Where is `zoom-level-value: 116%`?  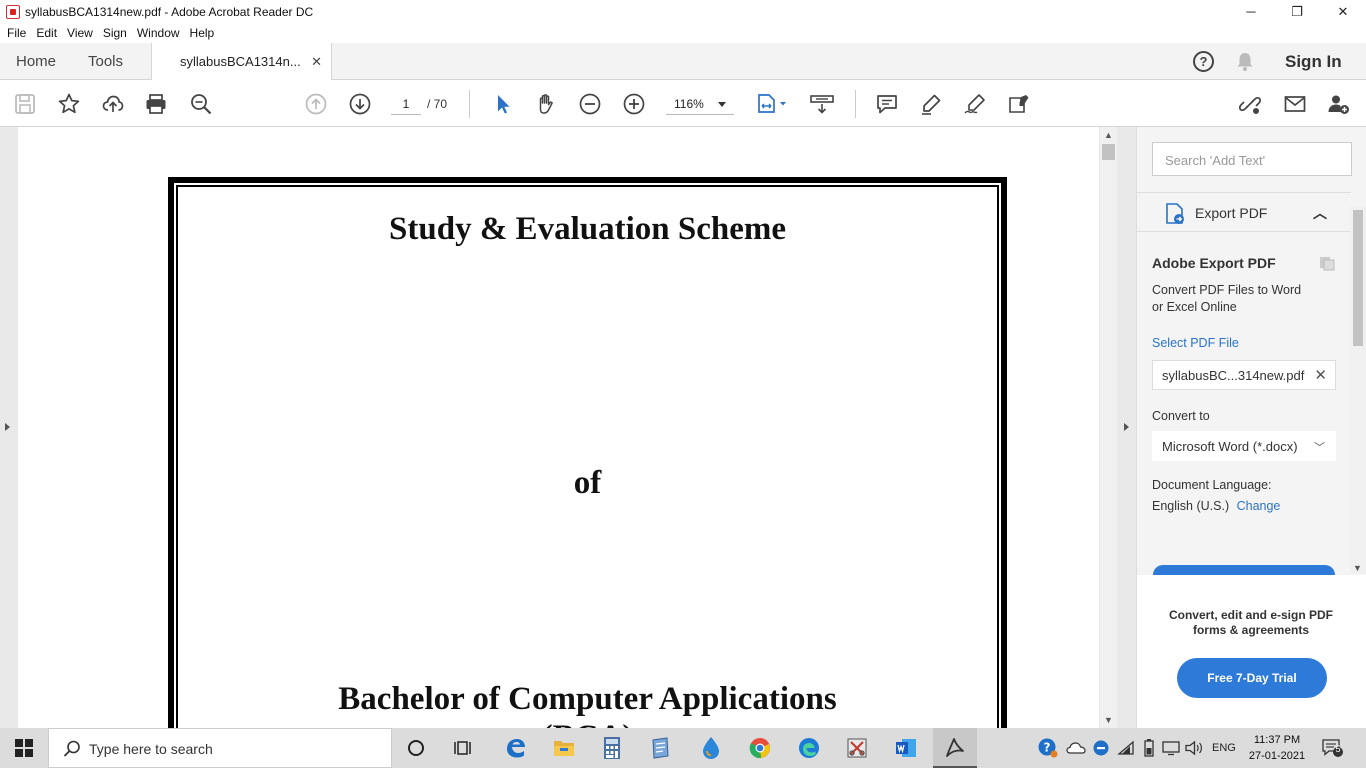
zoom-level-value: 116% is located at coordinates (689, 104).